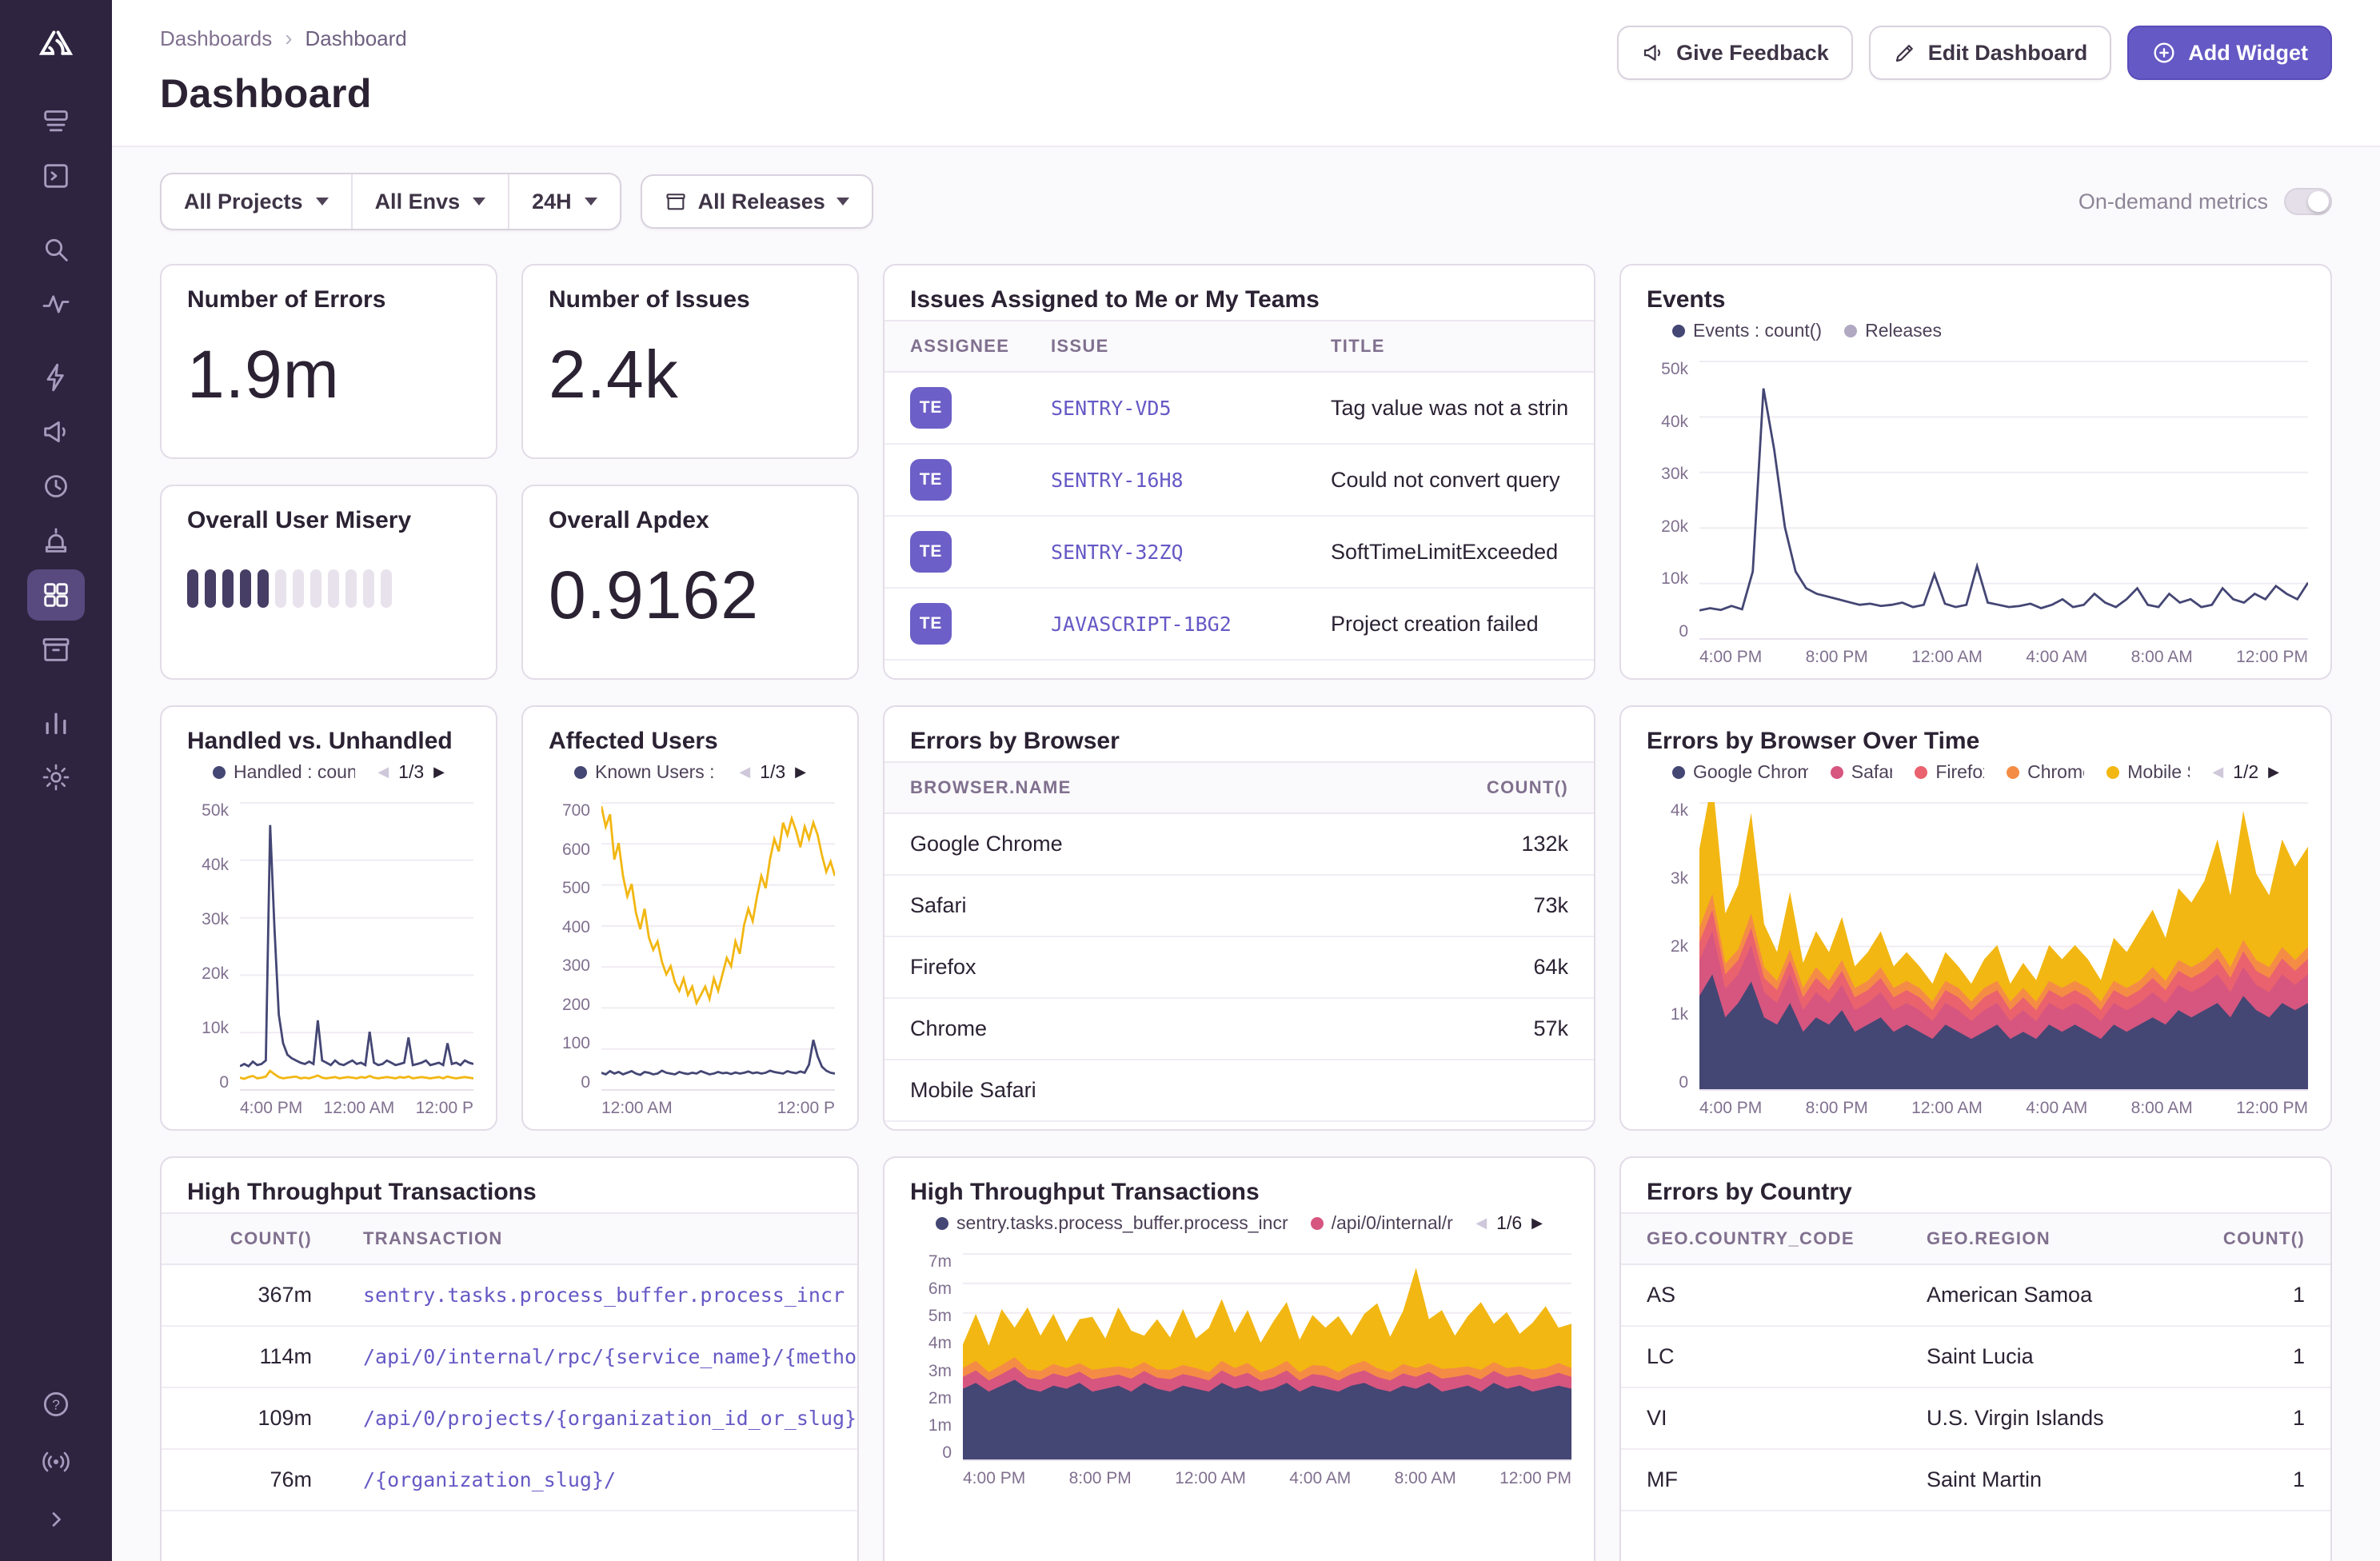  Describe the element at coordinates (940, 1289) in the screenshot. I see `y-tick-label: 6m` at that location.